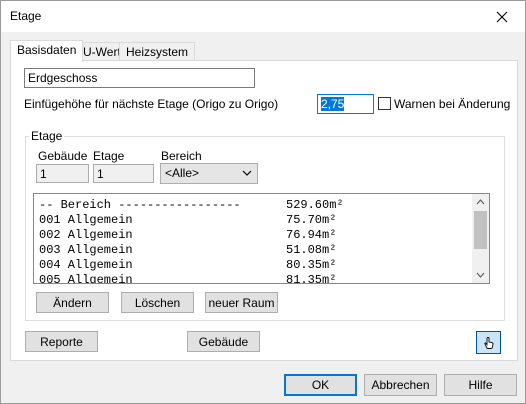  Describe the element at coordinates (61, 341) in the screenshot. I see `reporte-button: Reporte` at that location.